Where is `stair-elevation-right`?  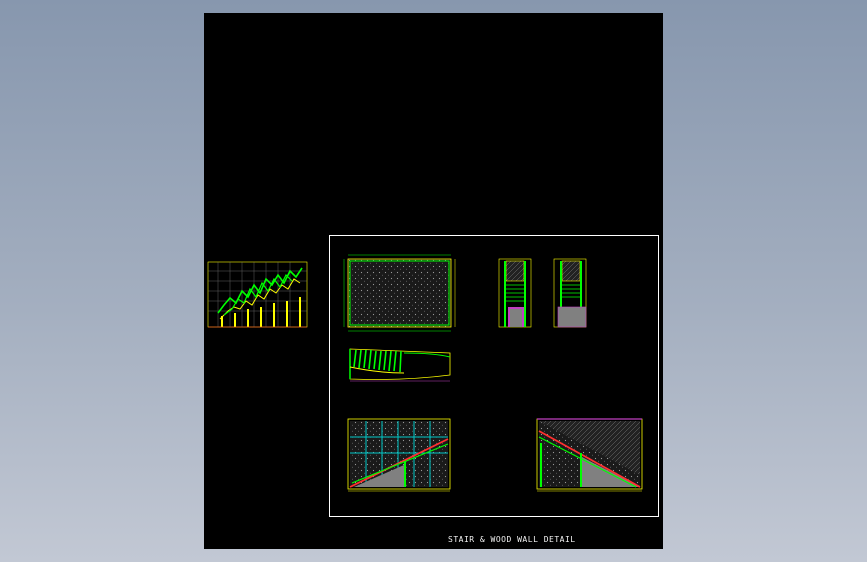
stair-elevation-right is located at coordinates (589, 455).